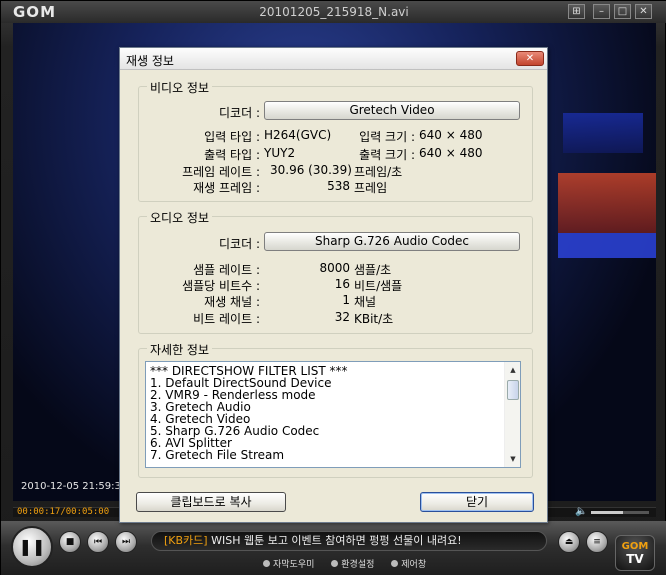  What do you see at coordinates (601, 11) in the screenshot?
I see `minimize-button: –` at bounding box center [601, 11].